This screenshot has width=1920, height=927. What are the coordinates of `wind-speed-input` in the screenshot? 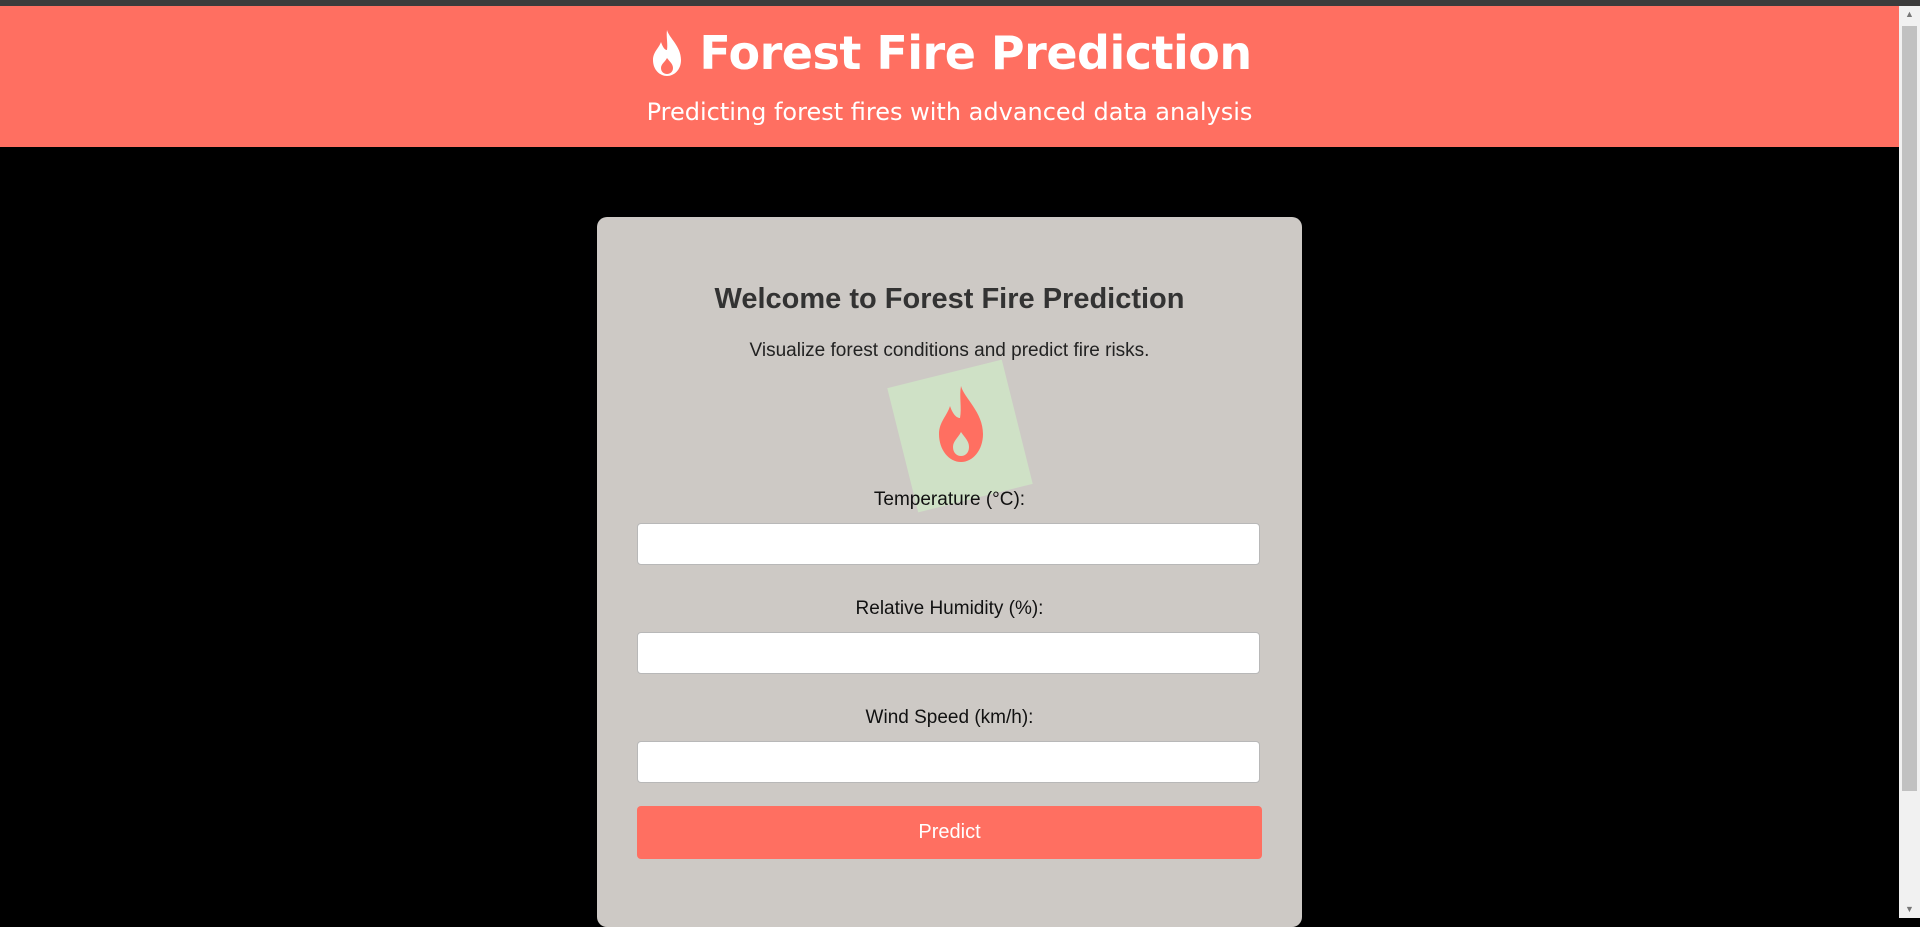 It's located at (948, 762).